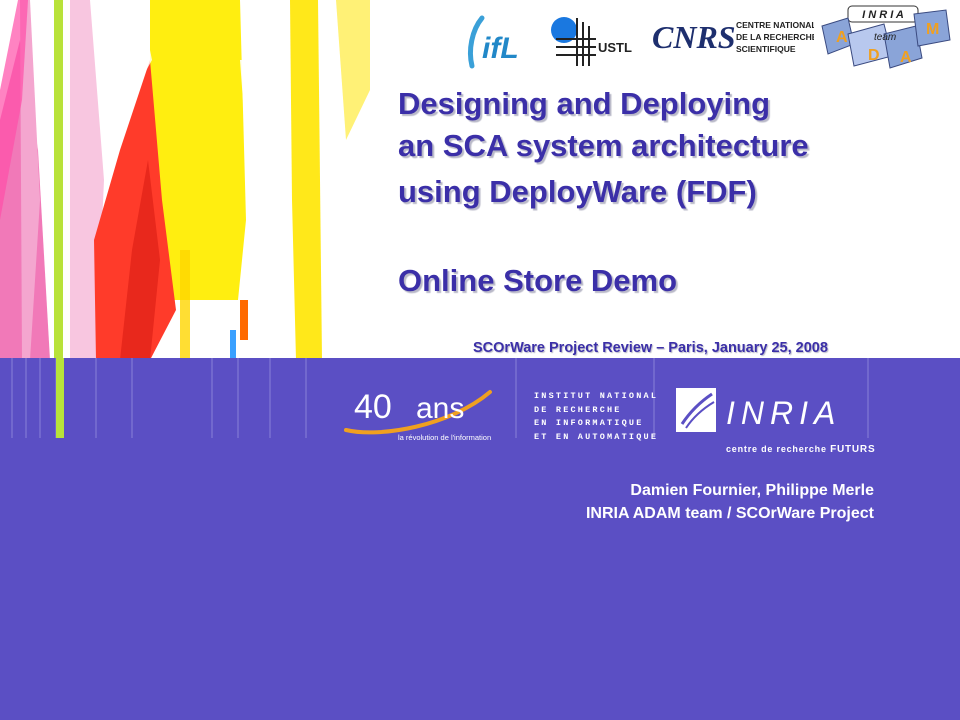 The width and height of the screenshot is (960, 720). I want to click on adam-team-logo: I N R I A A D A M team, so click(885, 40).